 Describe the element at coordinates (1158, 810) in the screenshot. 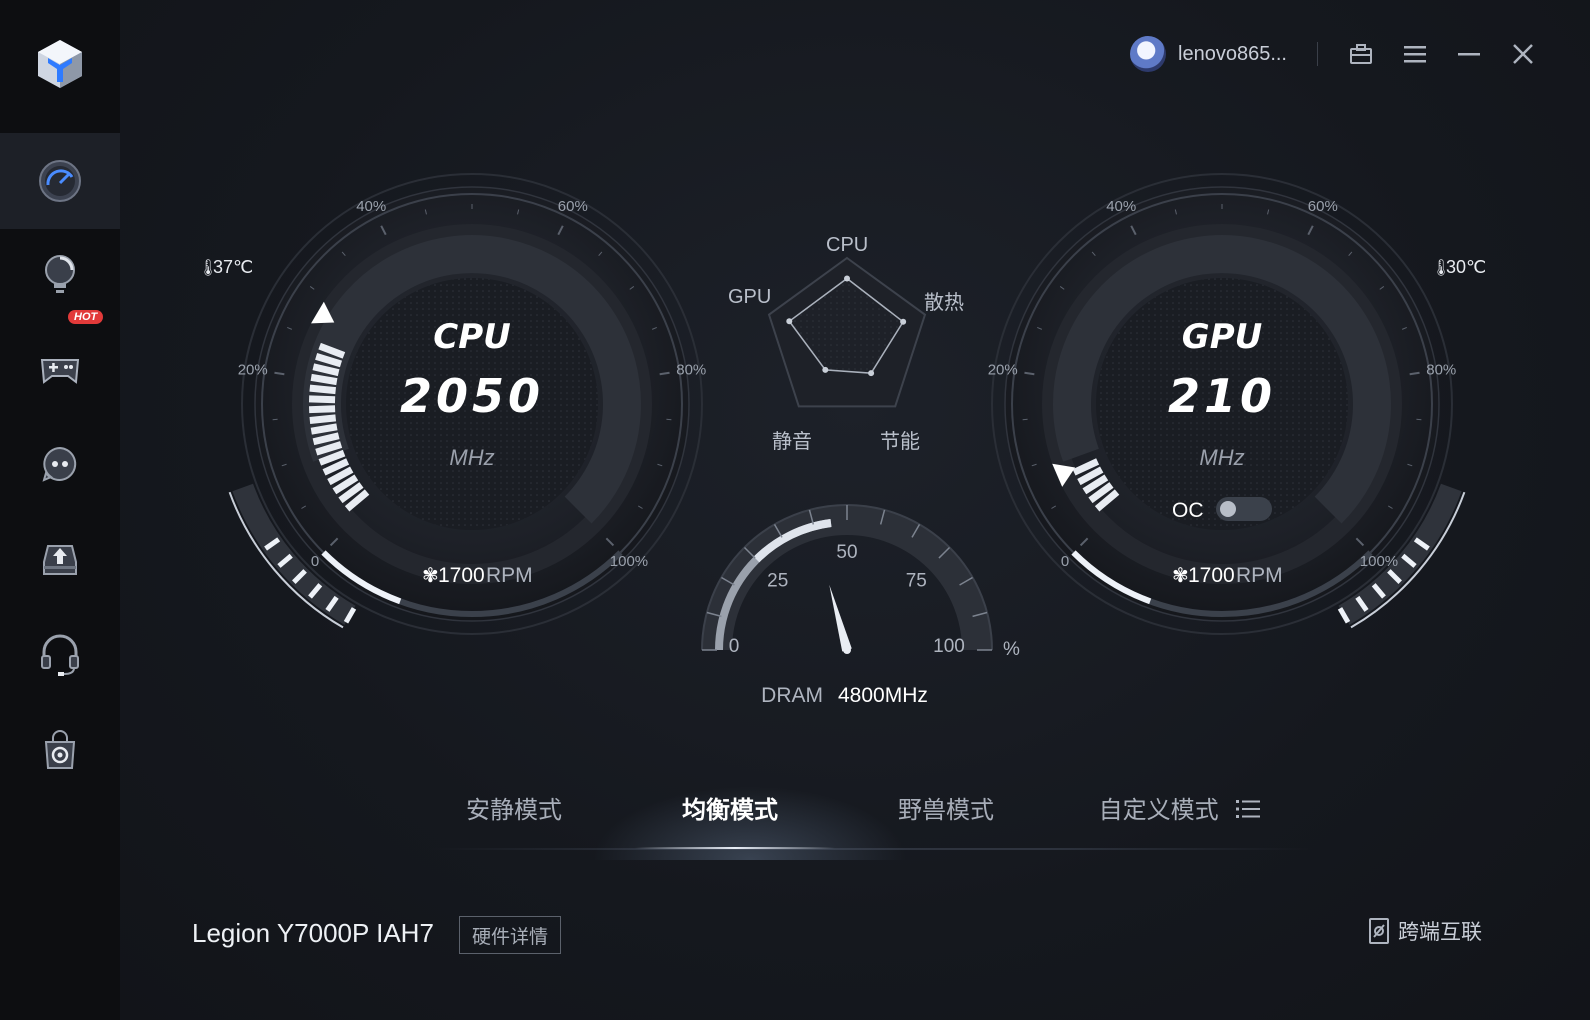

I see `tab-custom-mode-label: 自定义模式` at that location.